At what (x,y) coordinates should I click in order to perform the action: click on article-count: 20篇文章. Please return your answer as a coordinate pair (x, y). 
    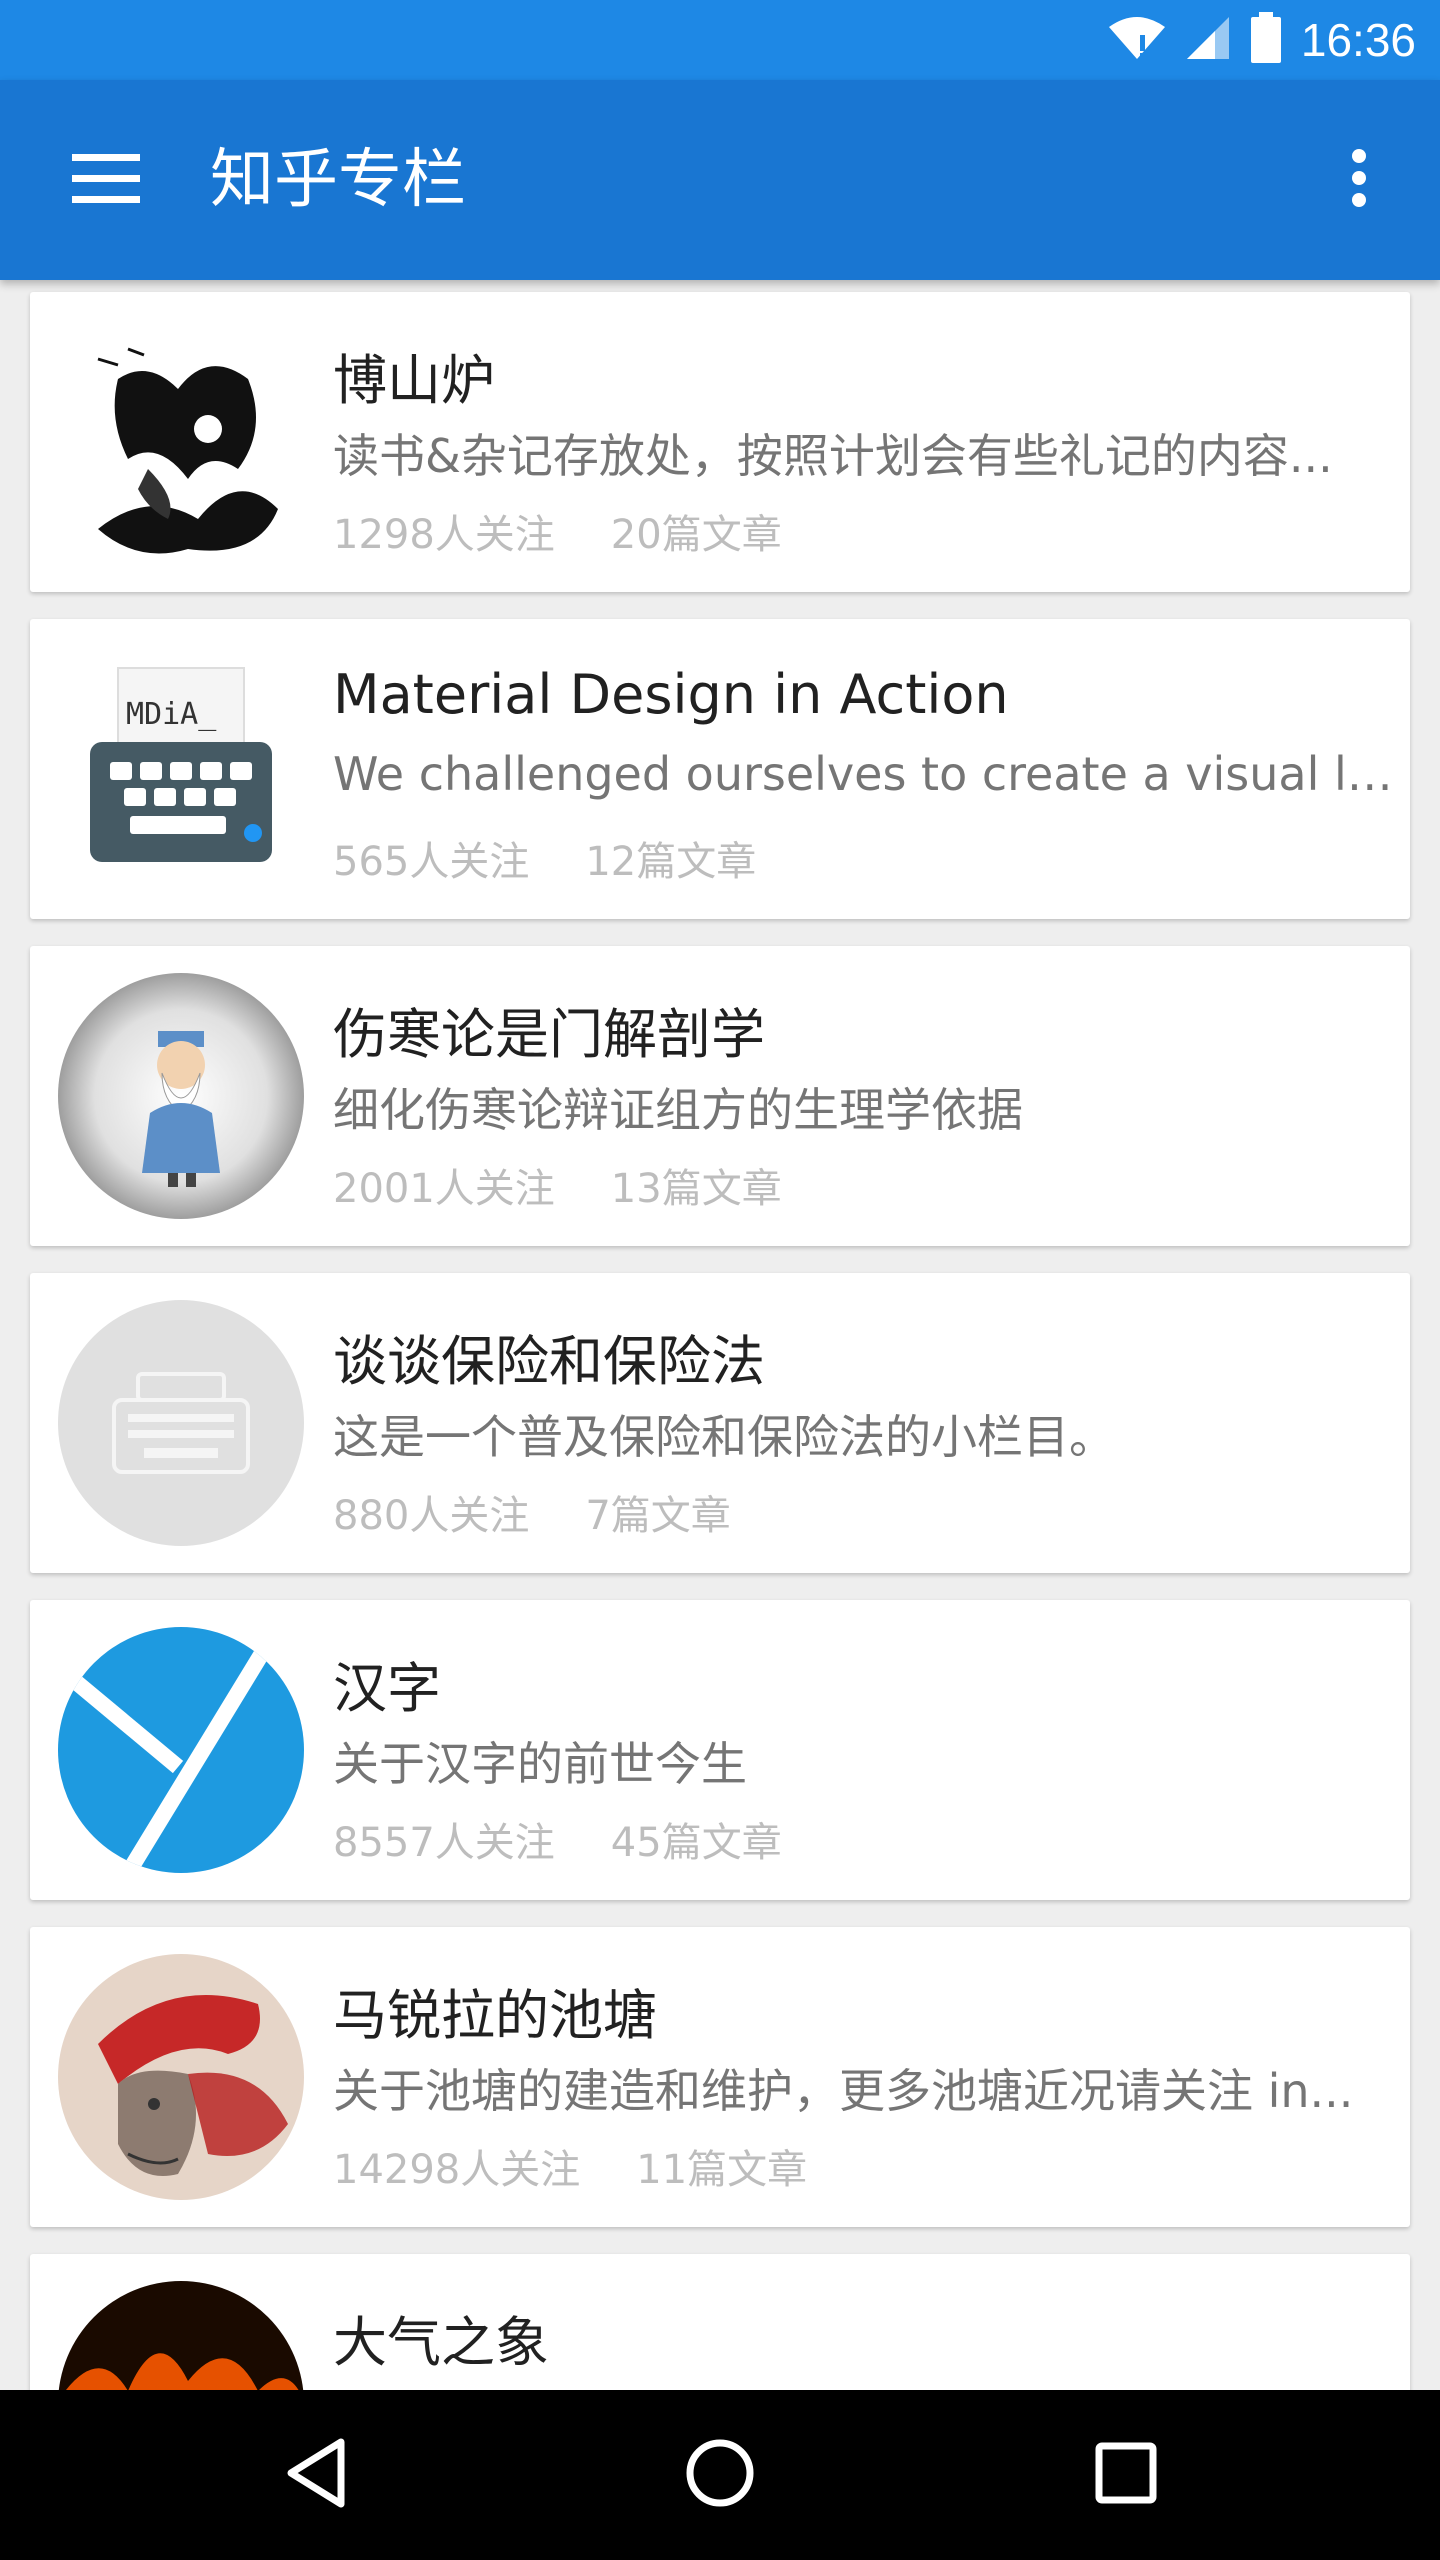
    Looking at the image, I should click on (696, 535).